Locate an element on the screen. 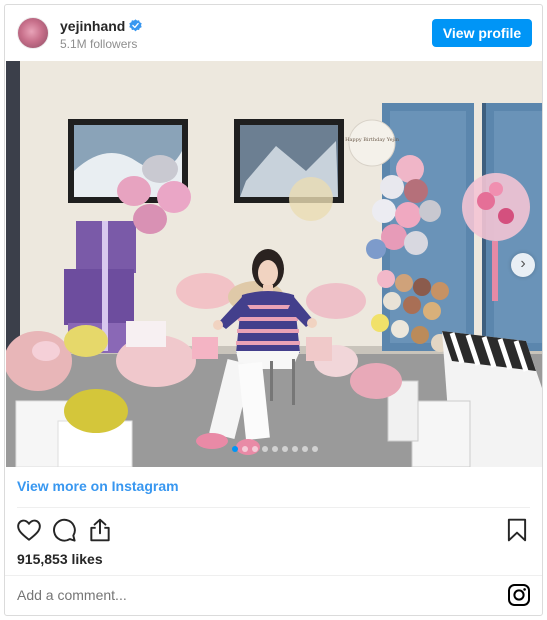  heart-icon is located at coordinates (29, 530).